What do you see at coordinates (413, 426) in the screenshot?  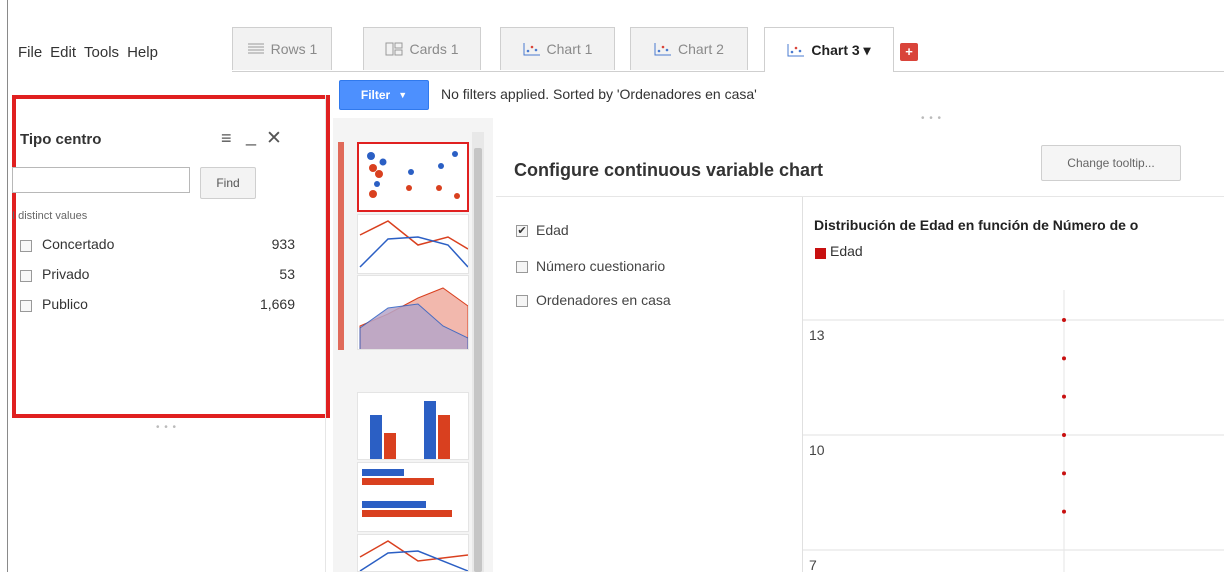 I see `bar-chart-thumbnail` at bounding box center [413, 426].